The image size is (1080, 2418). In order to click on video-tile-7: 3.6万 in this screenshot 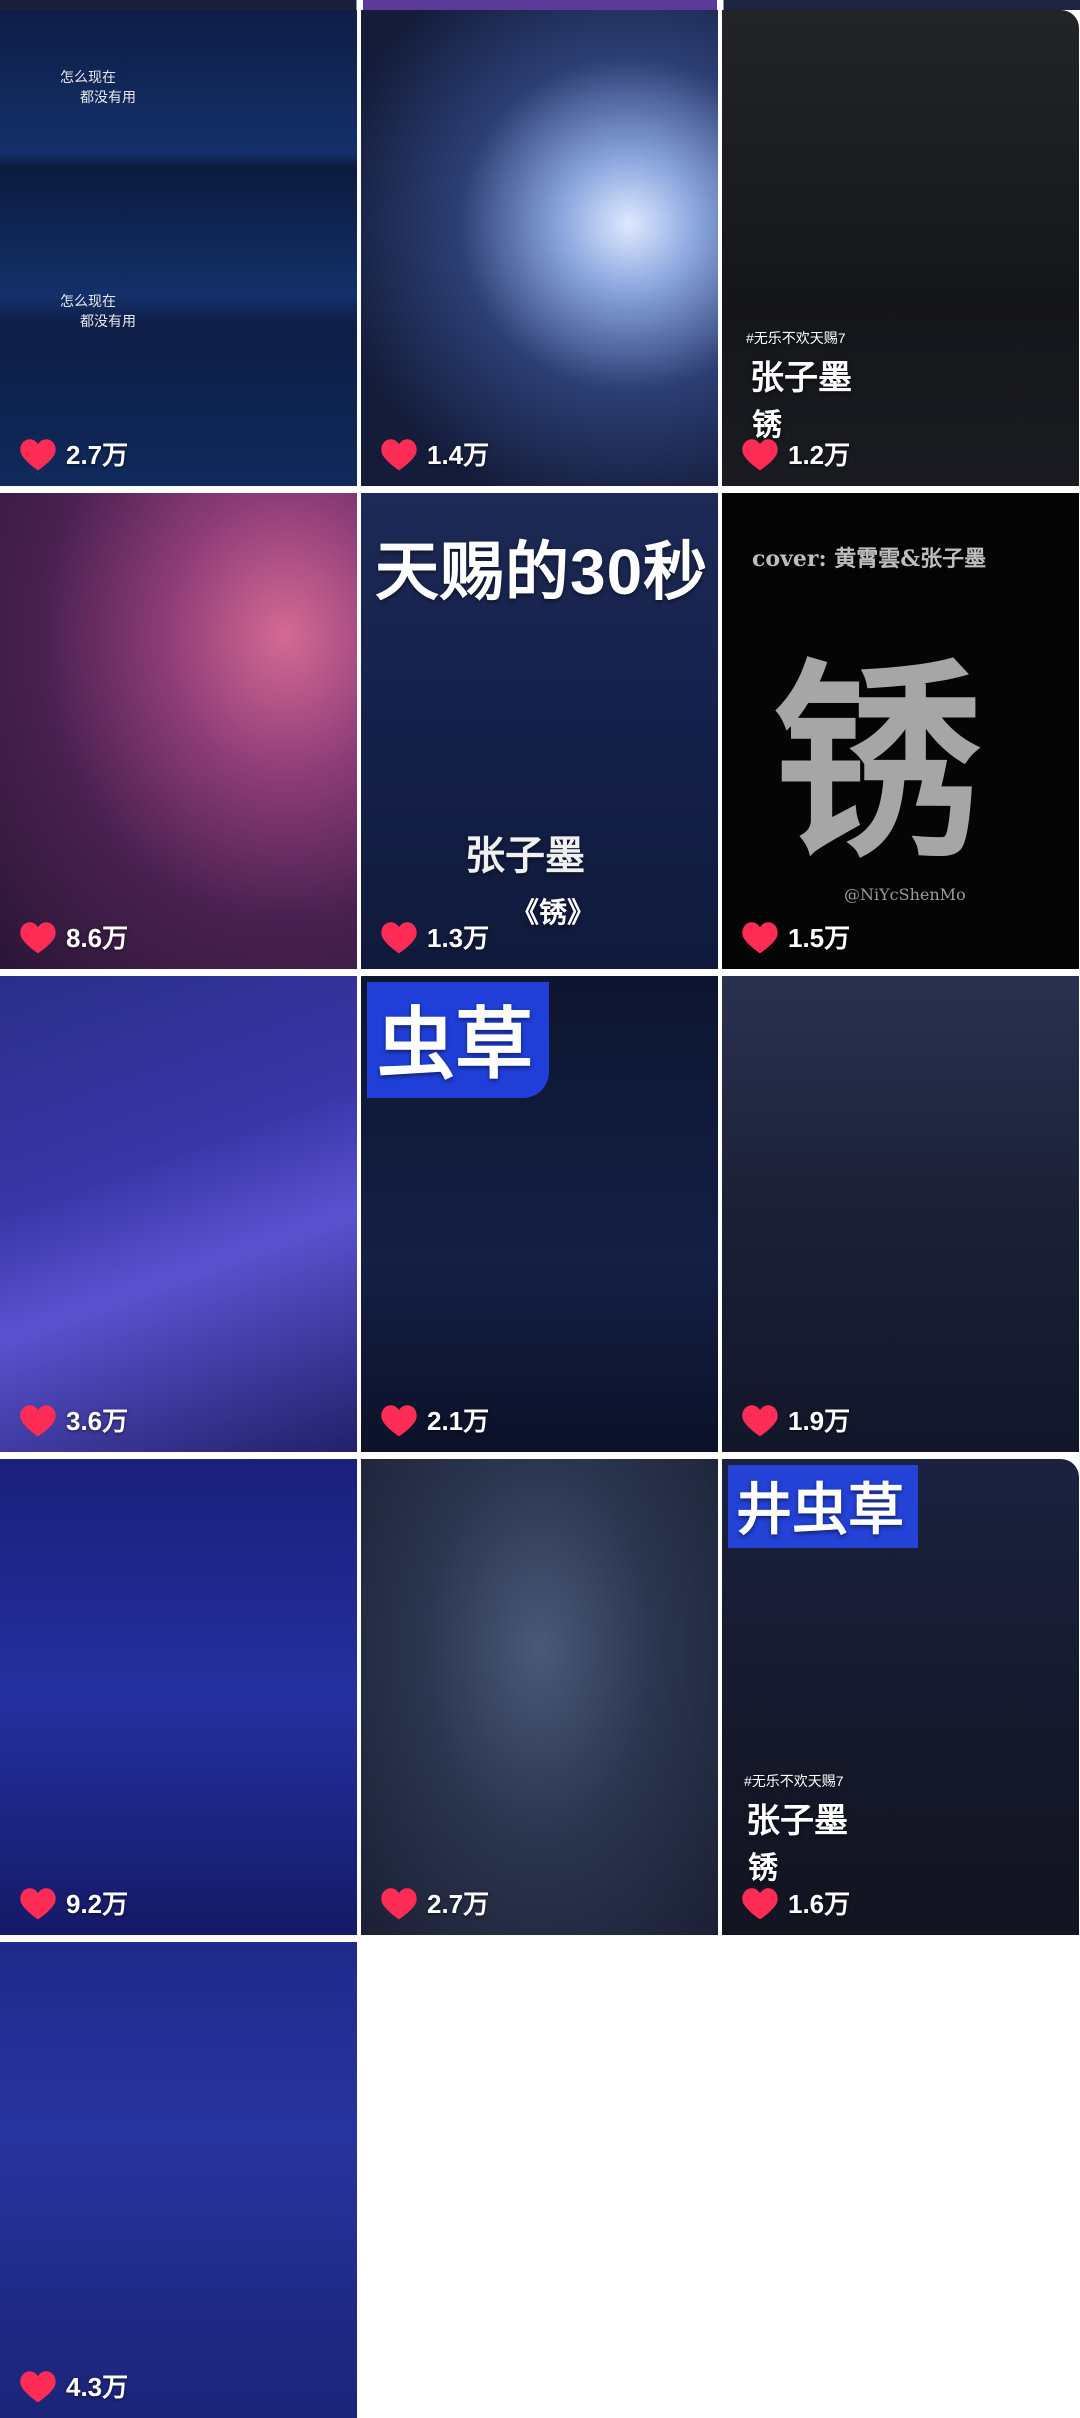, I will do `click(178, 1214)`.